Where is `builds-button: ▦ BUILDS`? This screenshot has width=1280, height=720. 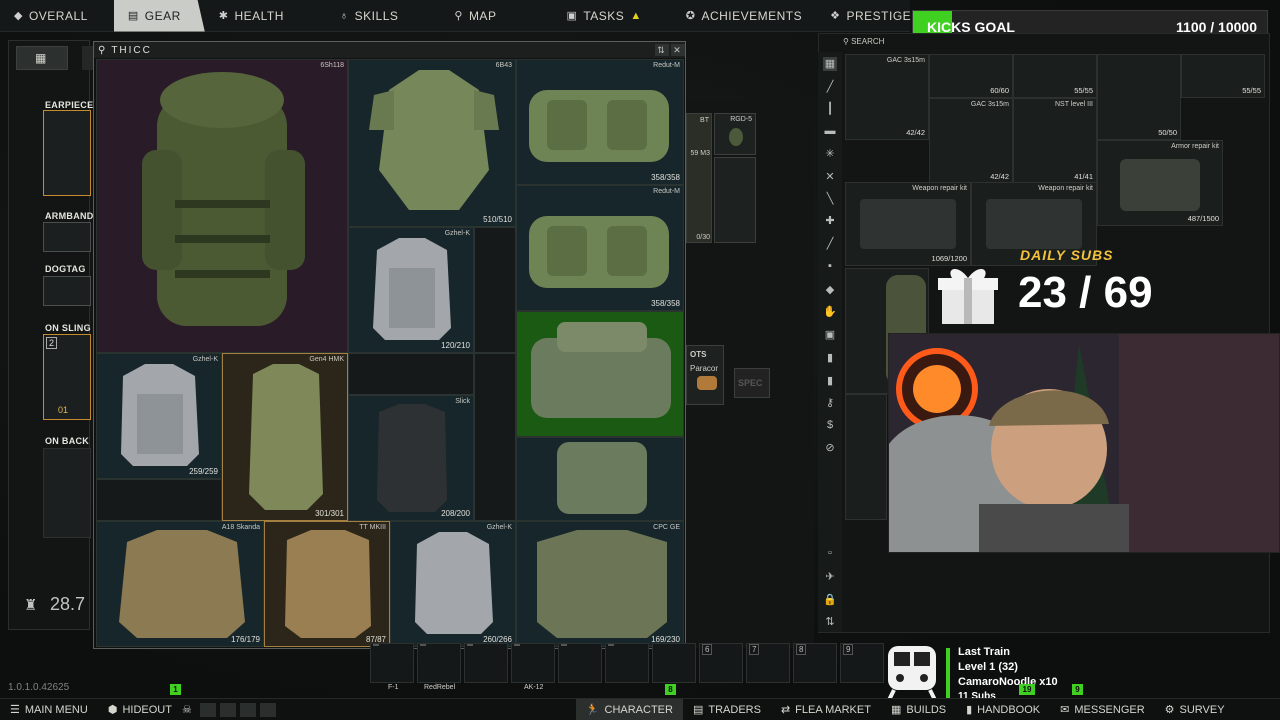 builds-button: ▦ BUILDS is located at coordinates (918, 709).